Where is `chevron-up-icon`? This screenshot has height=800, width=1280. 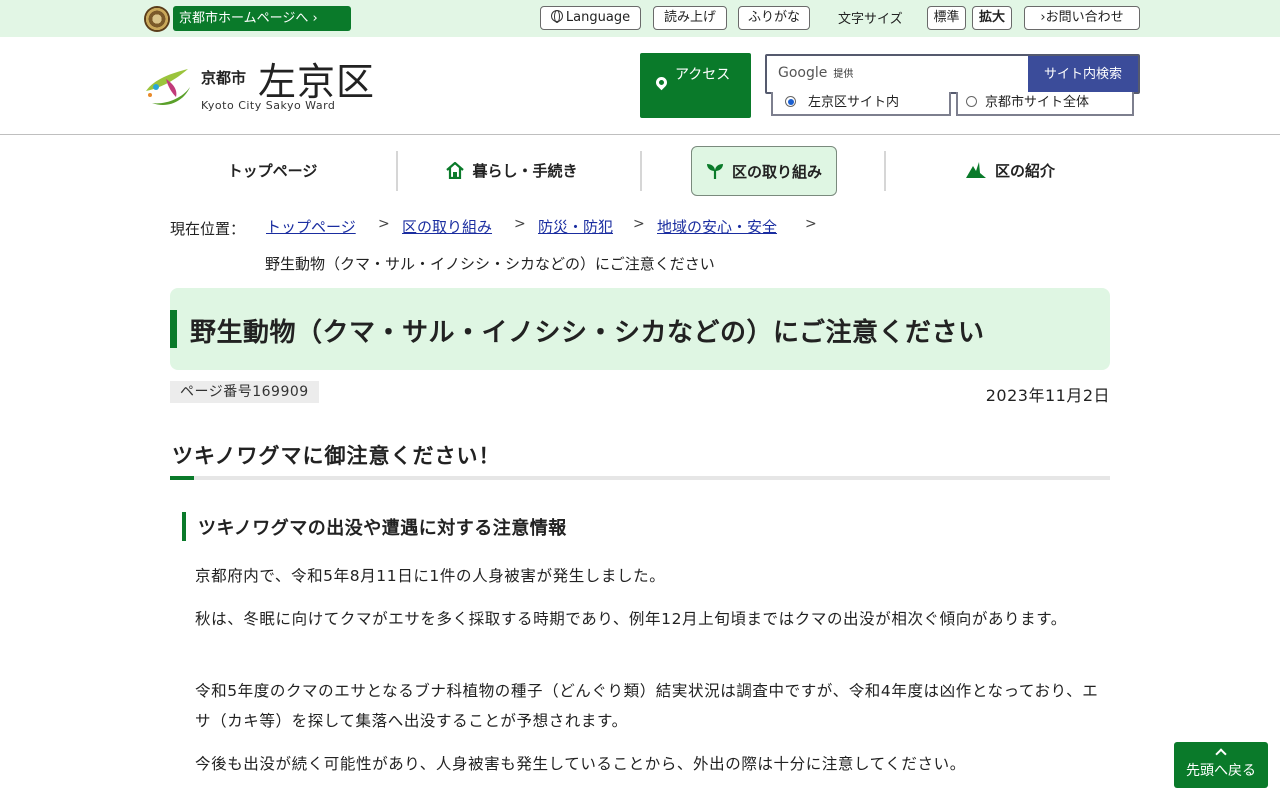
chevron-up-icon is located at coordinates (1221, 754).